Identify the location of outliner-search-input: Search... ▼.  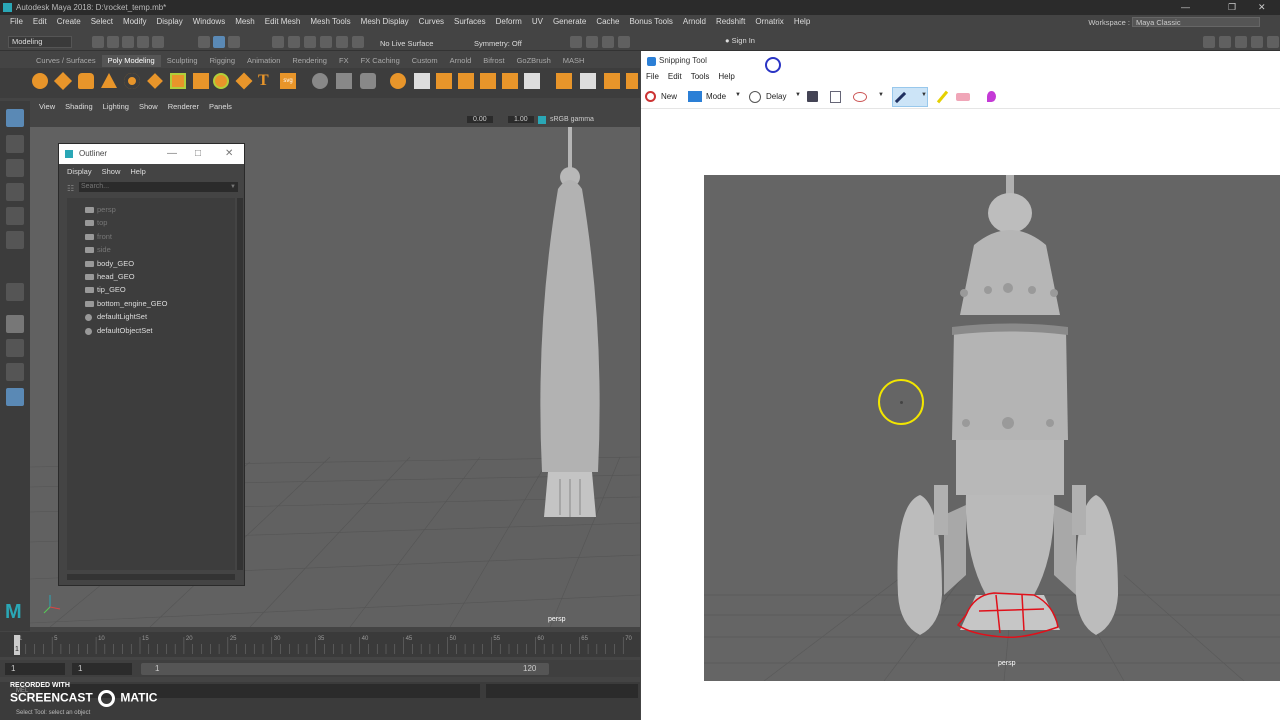
(158, 187).